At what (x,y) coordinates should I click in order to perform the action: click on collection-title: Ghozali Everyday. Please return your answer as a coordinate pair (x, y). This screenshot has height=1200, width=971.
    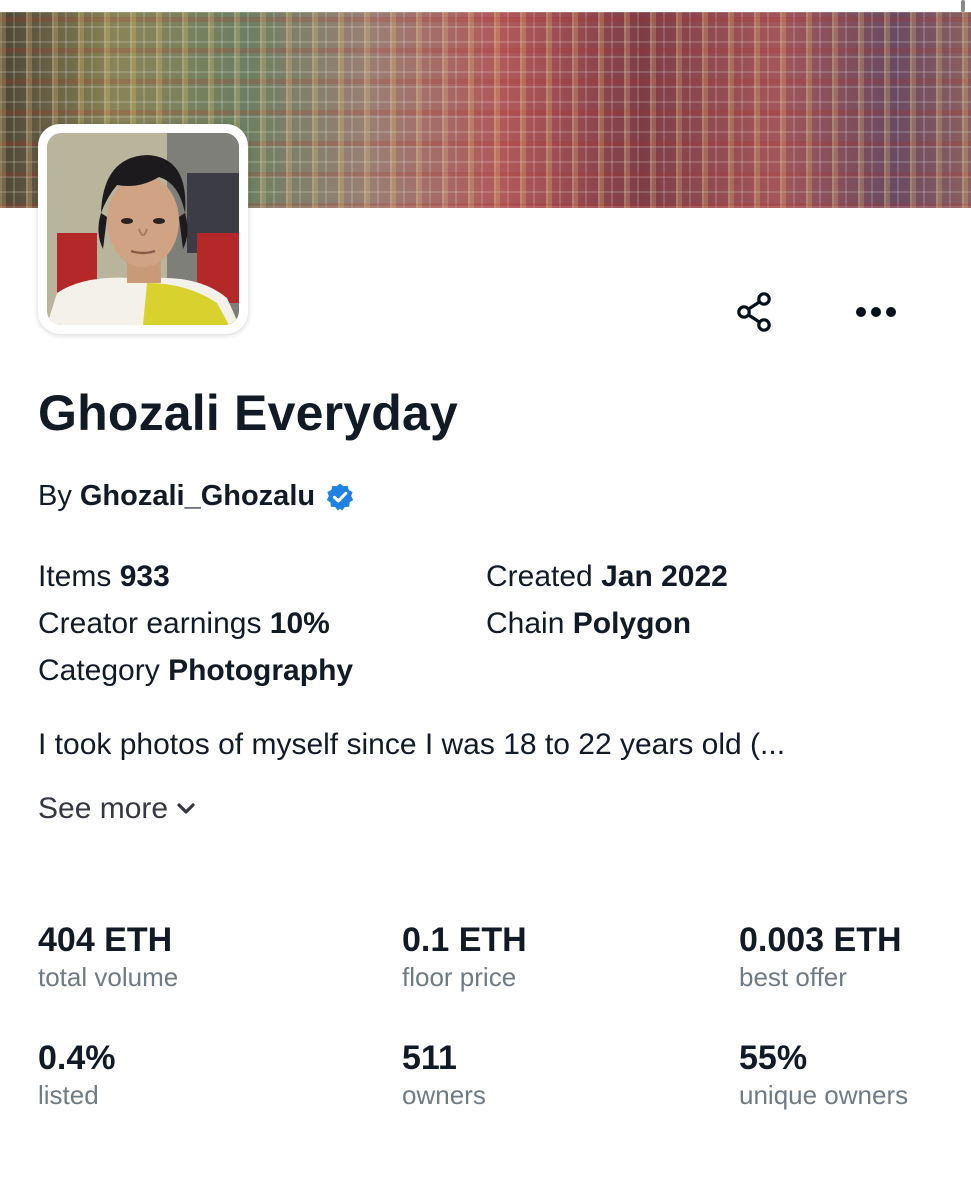
    Looking at the image, I should click on (248, 413).